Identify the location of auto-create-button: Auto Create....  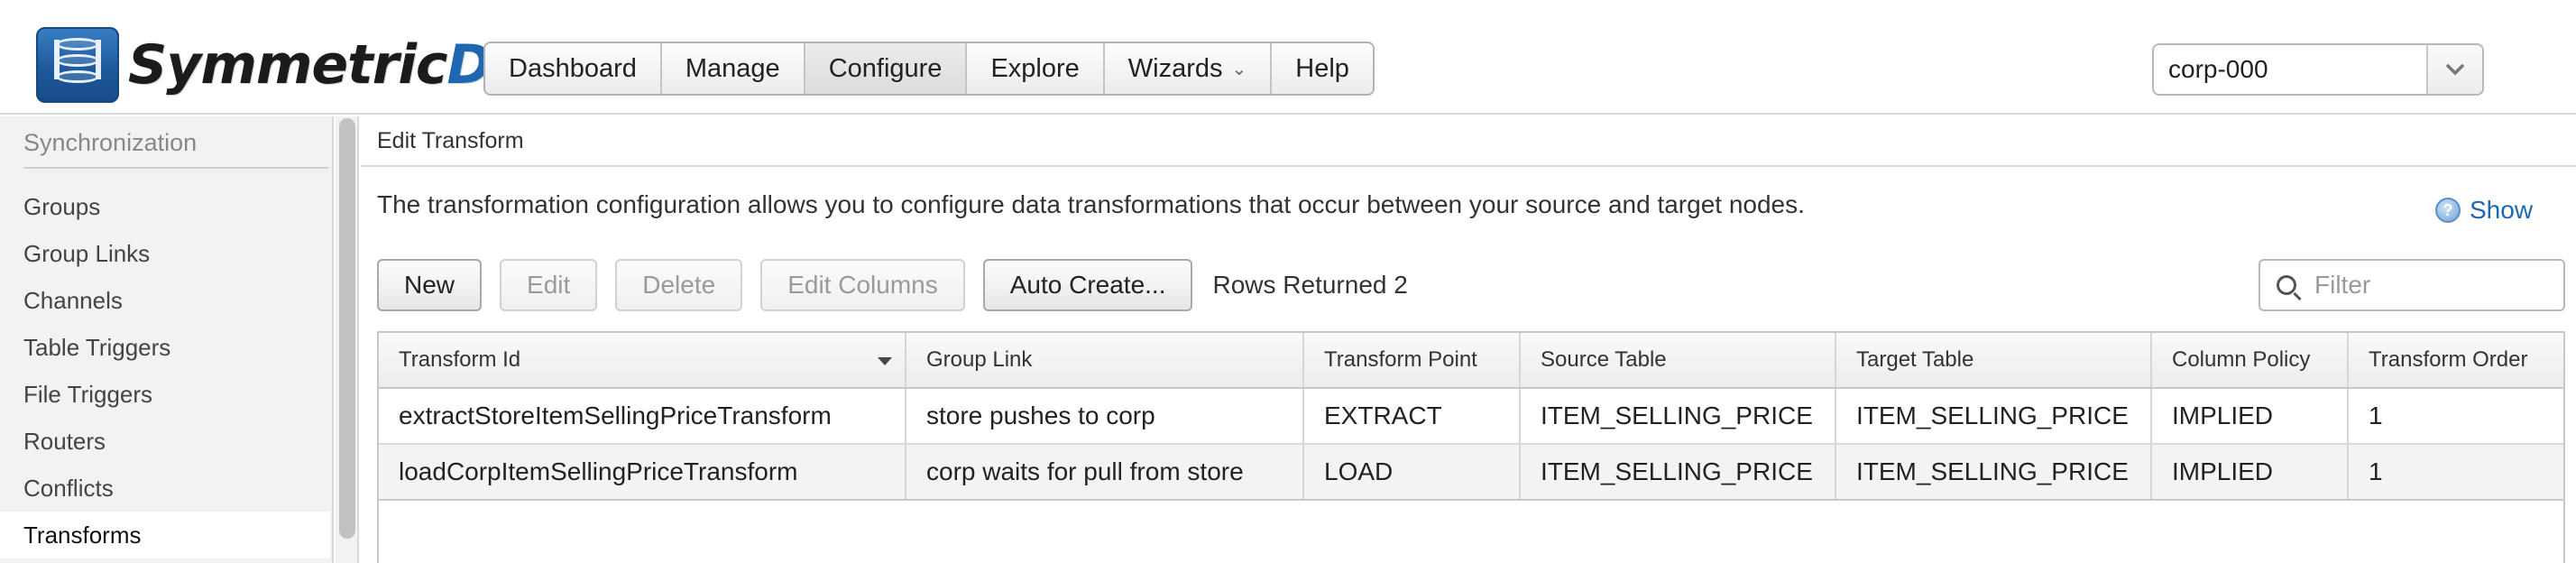
(1087, 285).